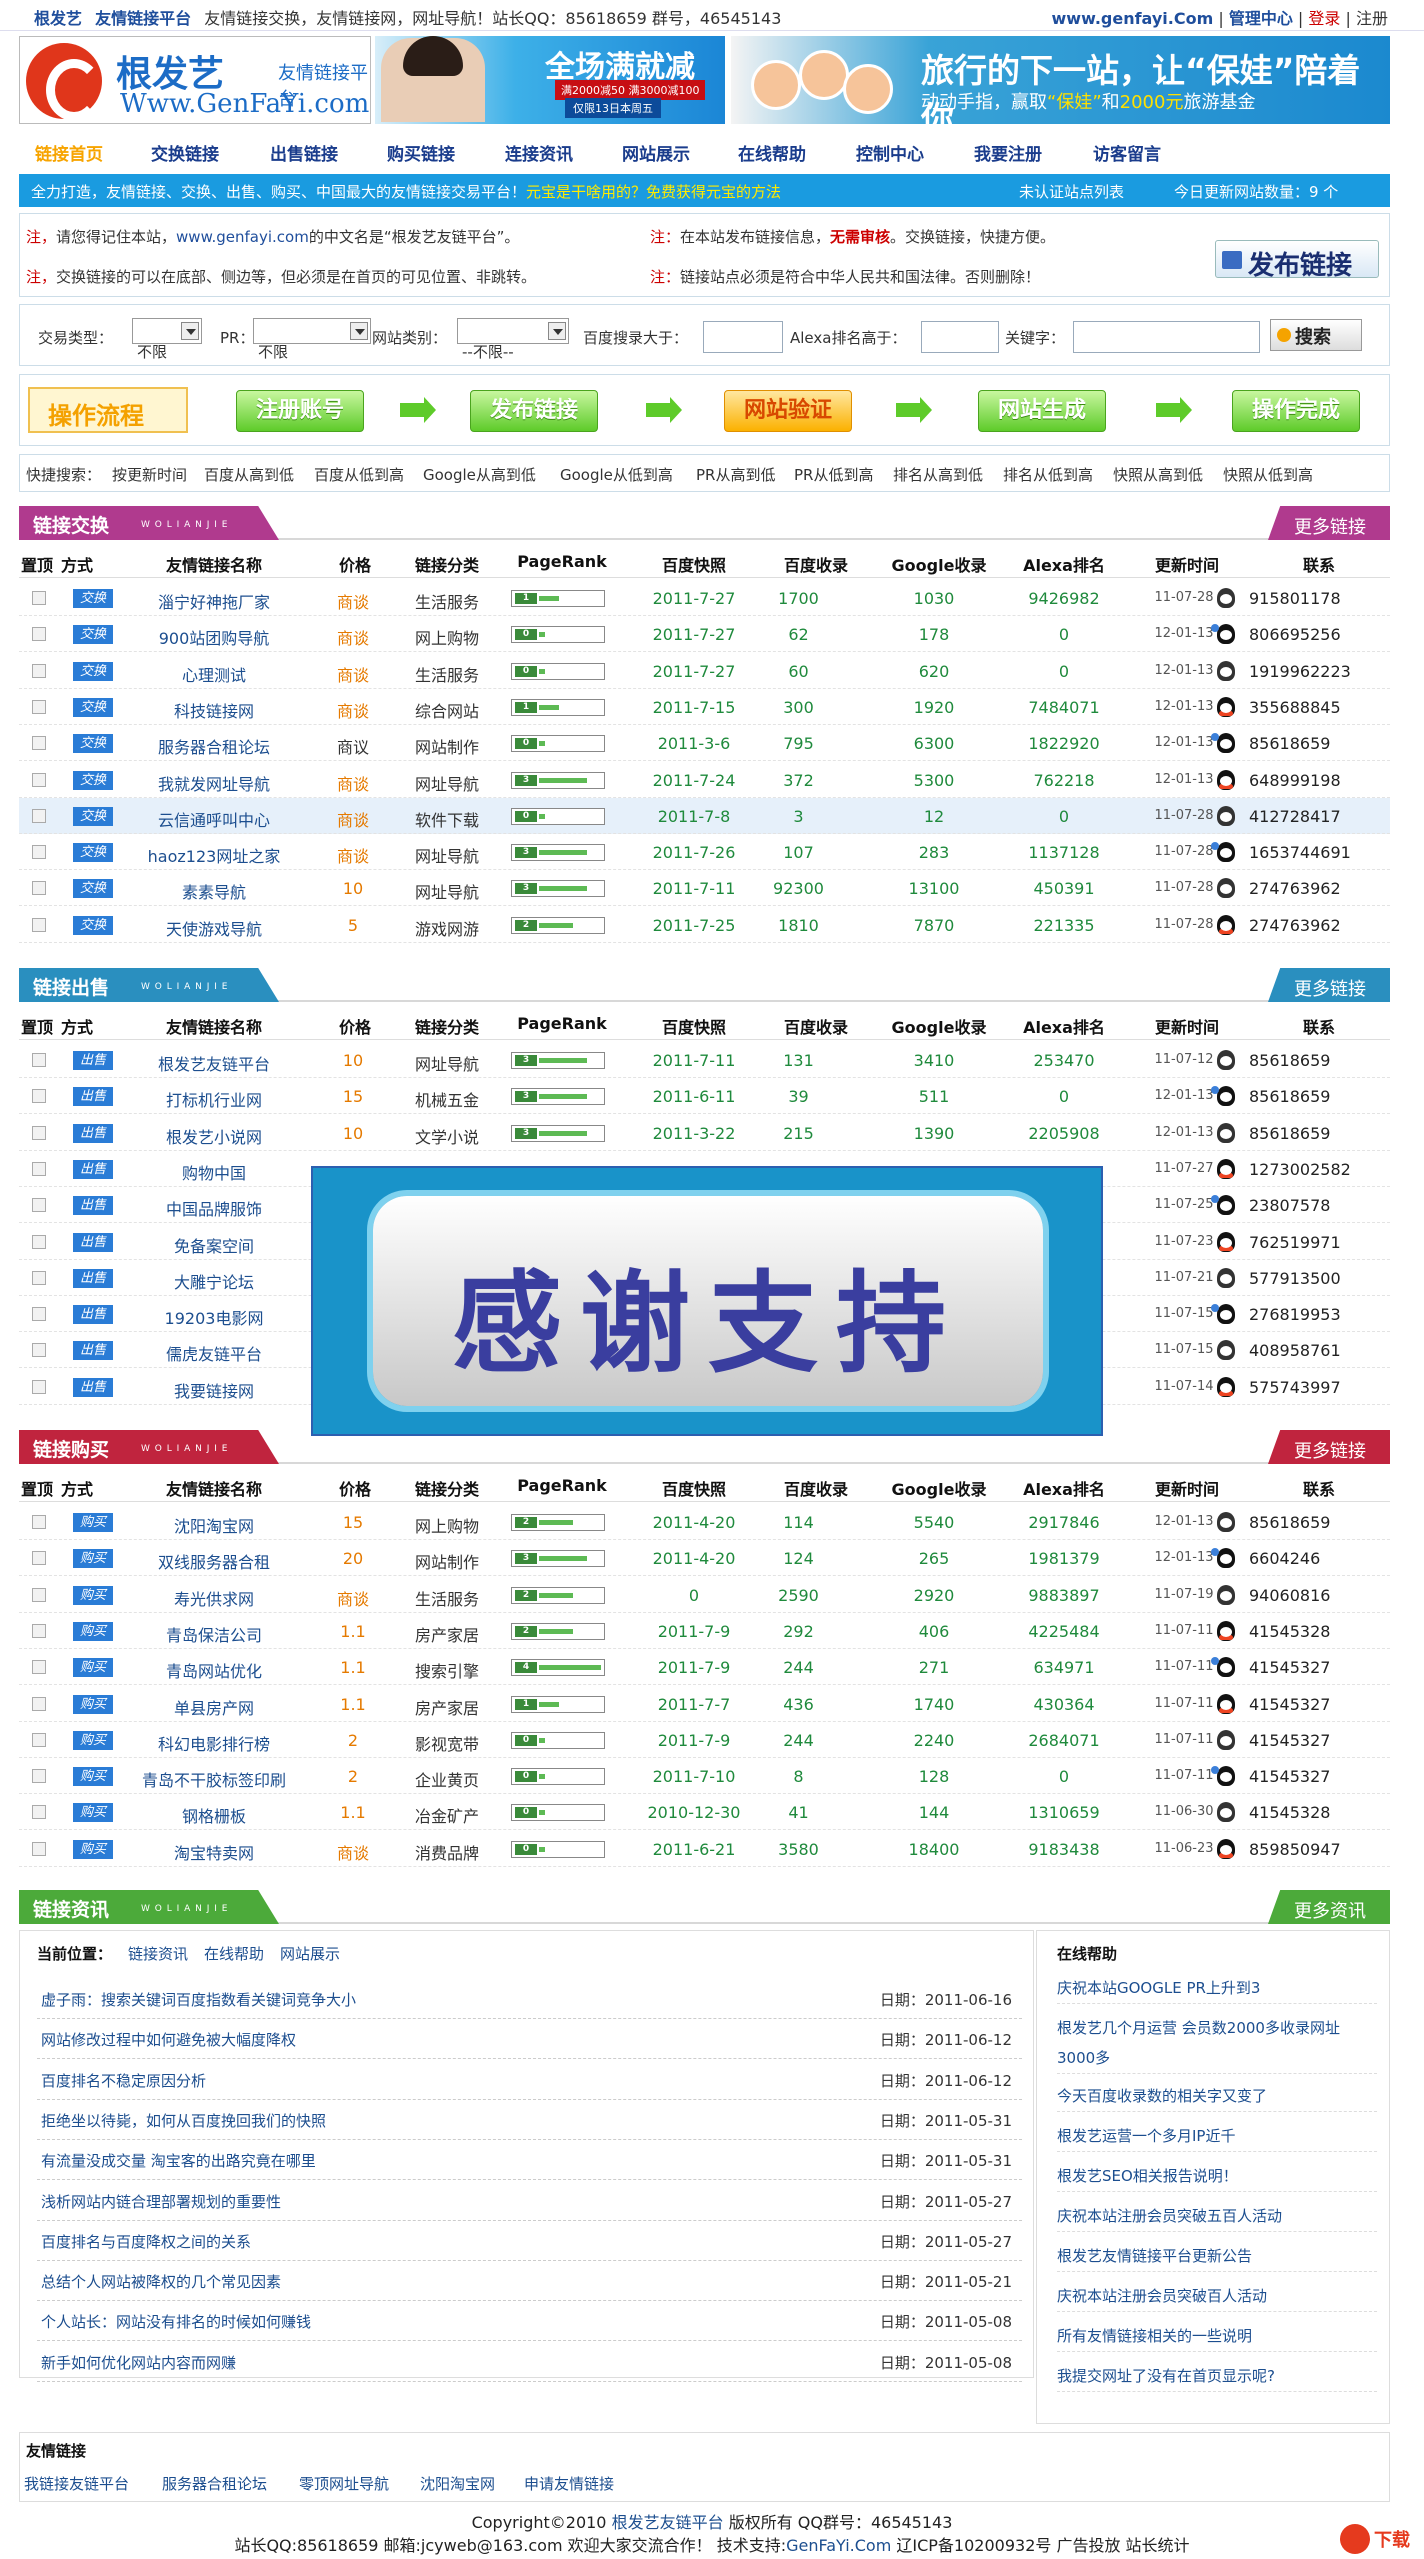 The width and height of the screenshot is (1424, 2559). I want to click on qq-number: 274763962, so click(1295, 925).